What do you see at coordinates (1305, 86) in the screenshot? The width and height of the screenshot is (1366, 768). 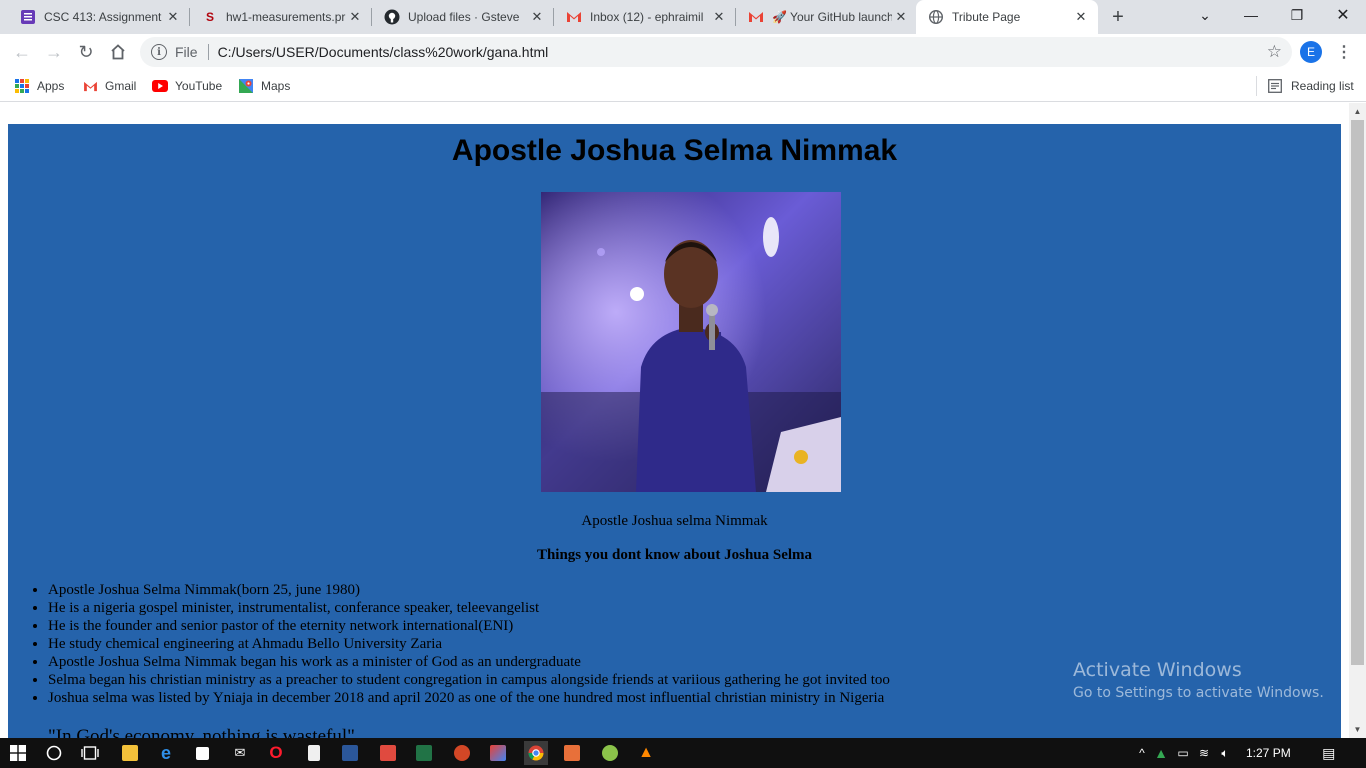 I see `reading-list-button: Reading list` at bounding box center [1305, 86].